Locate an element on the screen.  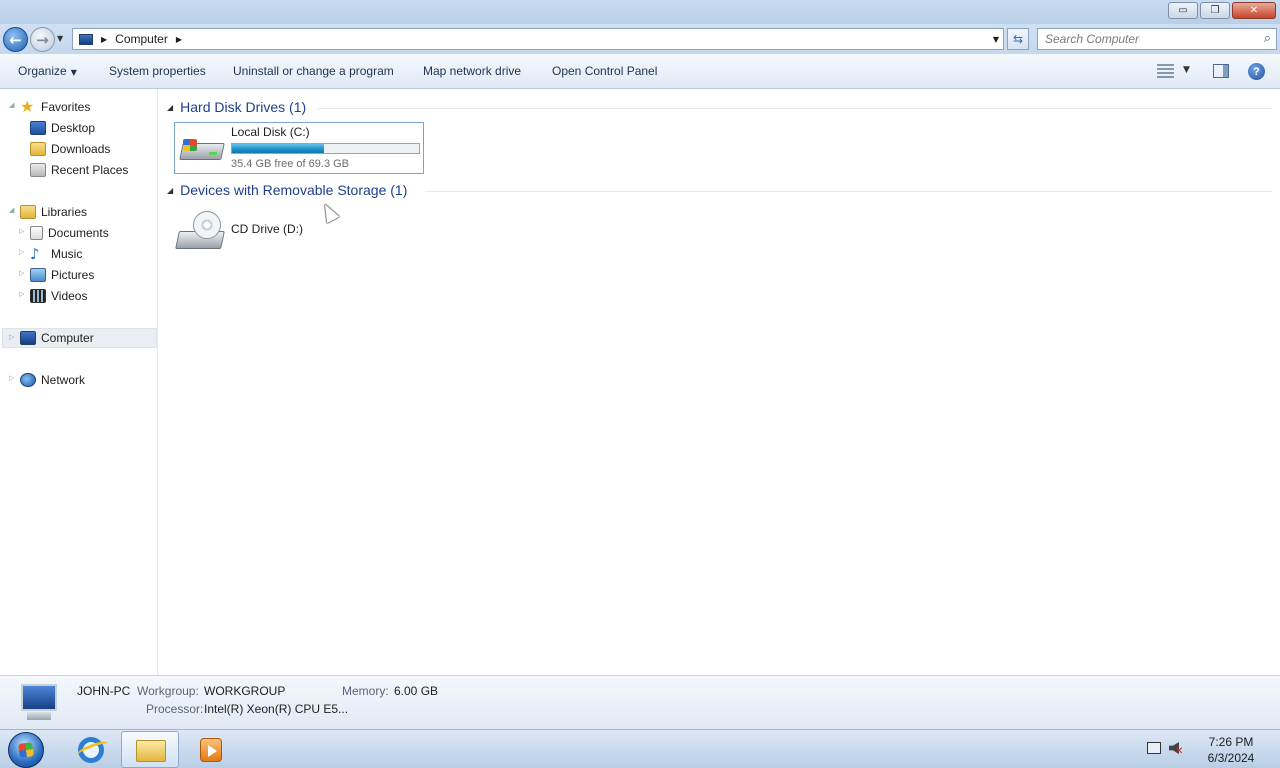
address-bar: ▶ Computer ▶ ▼ is located at coordinates (538, 39).